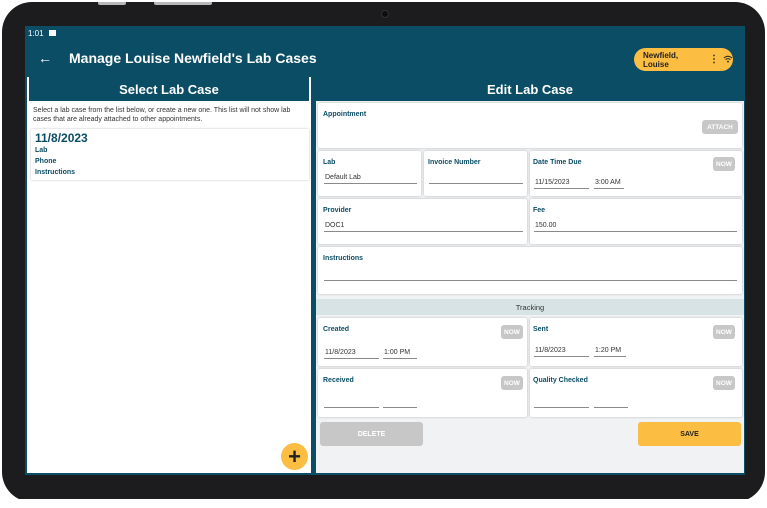 The height and width of the screenshot is (508, 767). Describe the element at coordinates (45, 58) in the screenshot. I see `back-arrow-icon: ←` at that location.